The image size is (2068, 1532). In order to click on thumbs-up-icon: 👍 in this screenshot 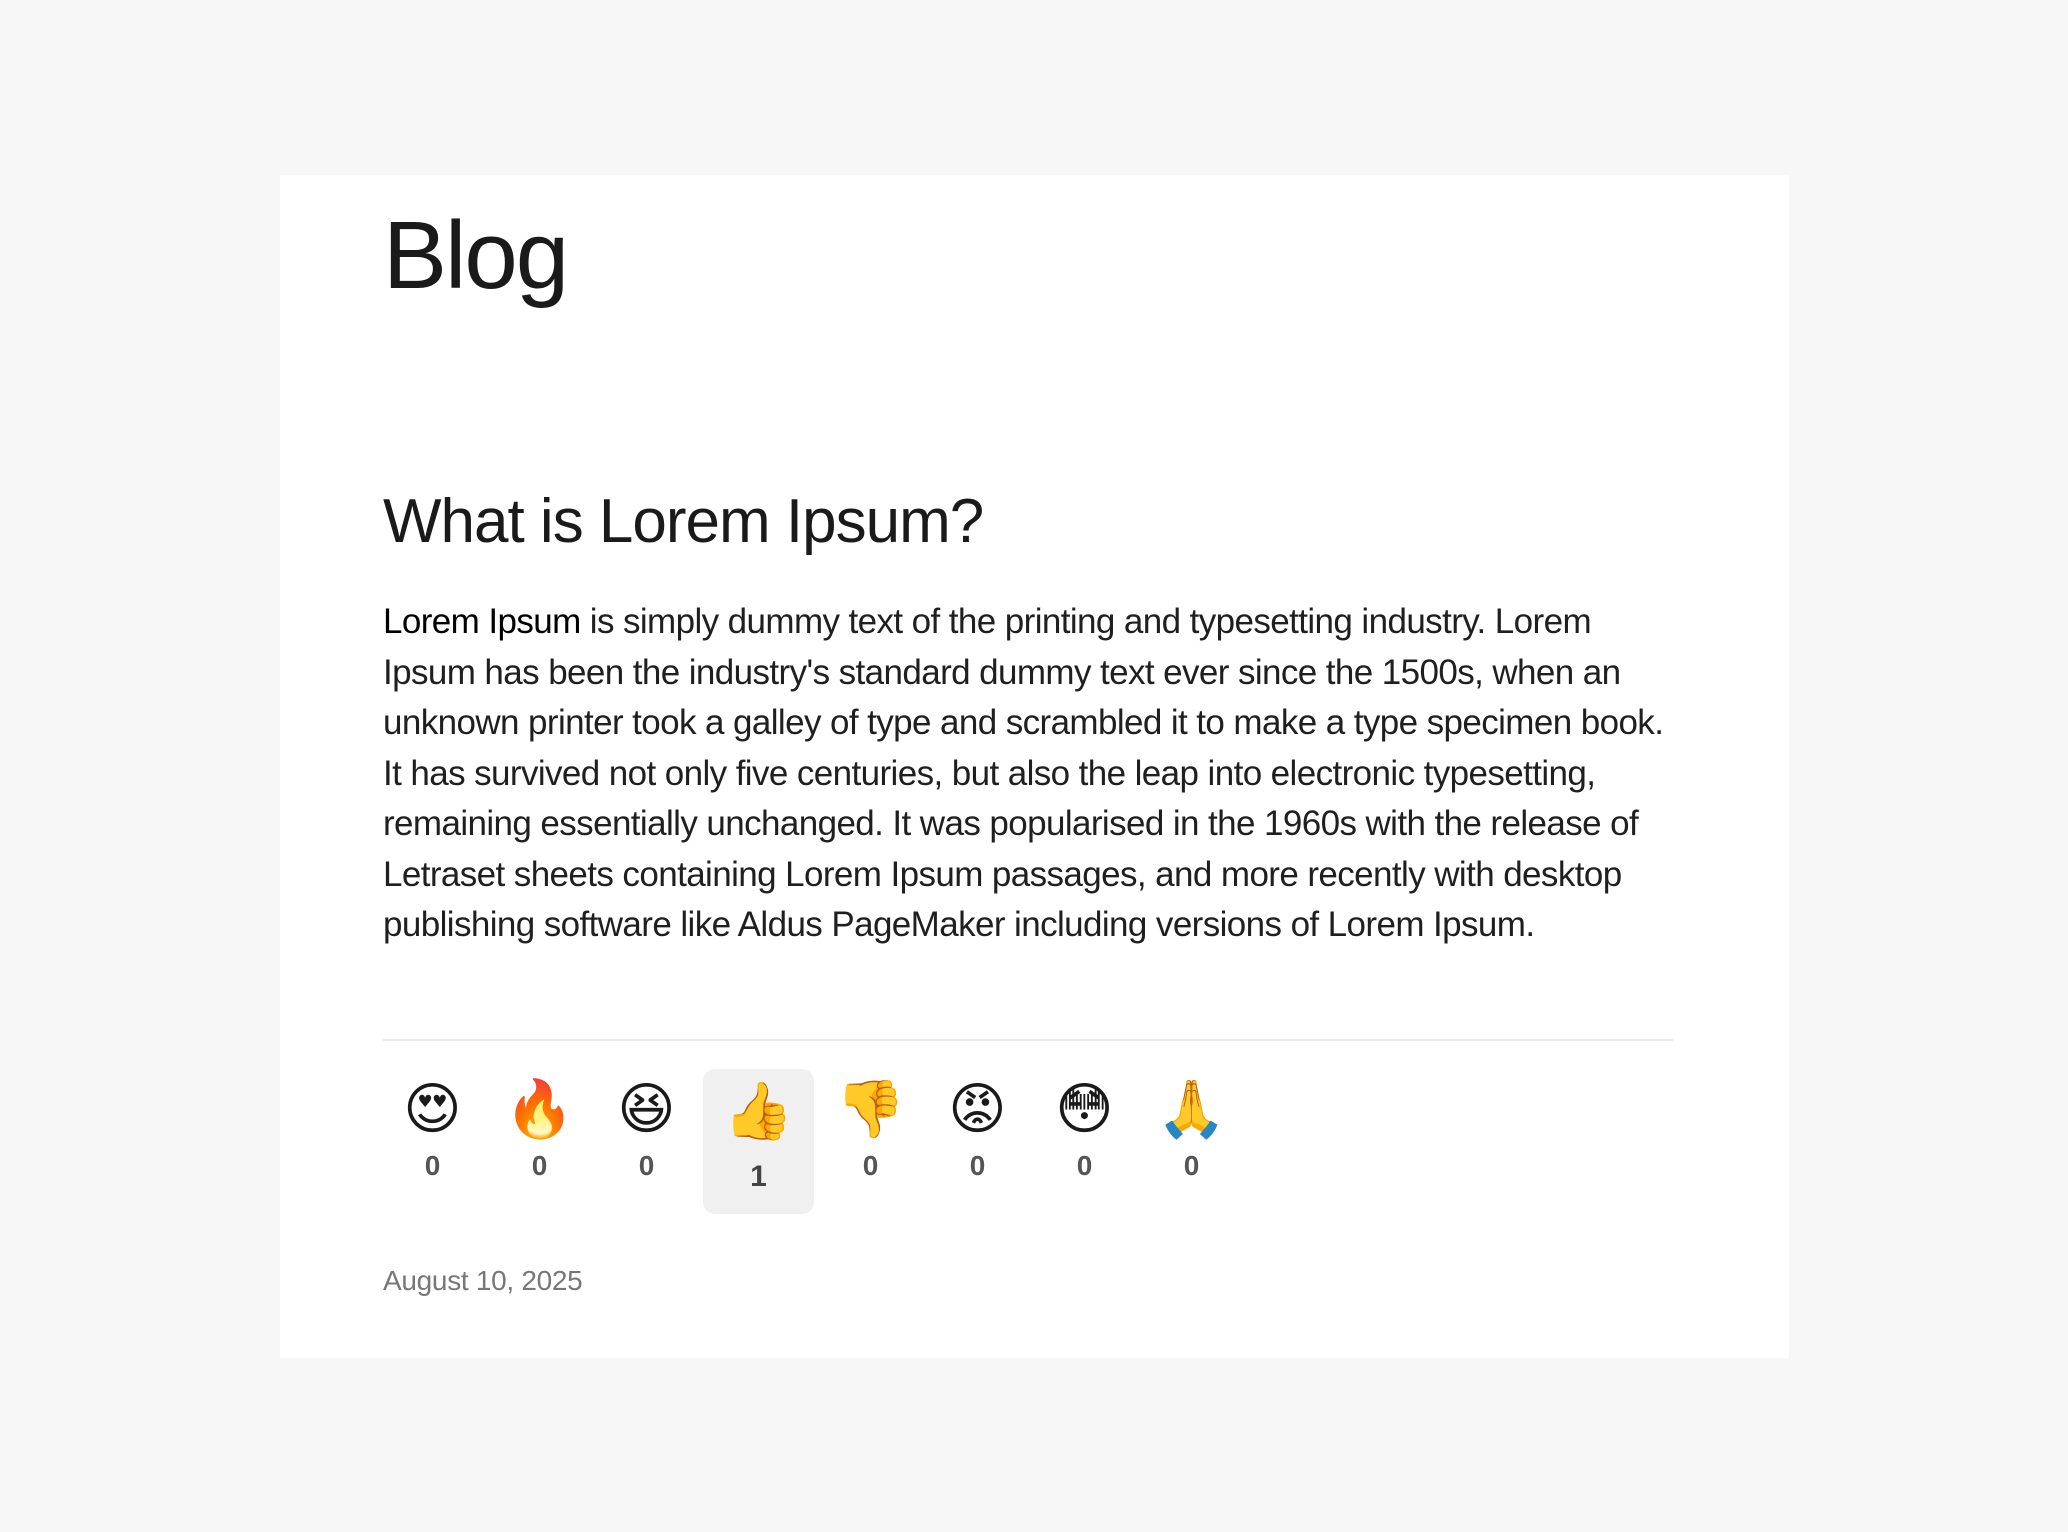, I will do `click(758, 1111)`.